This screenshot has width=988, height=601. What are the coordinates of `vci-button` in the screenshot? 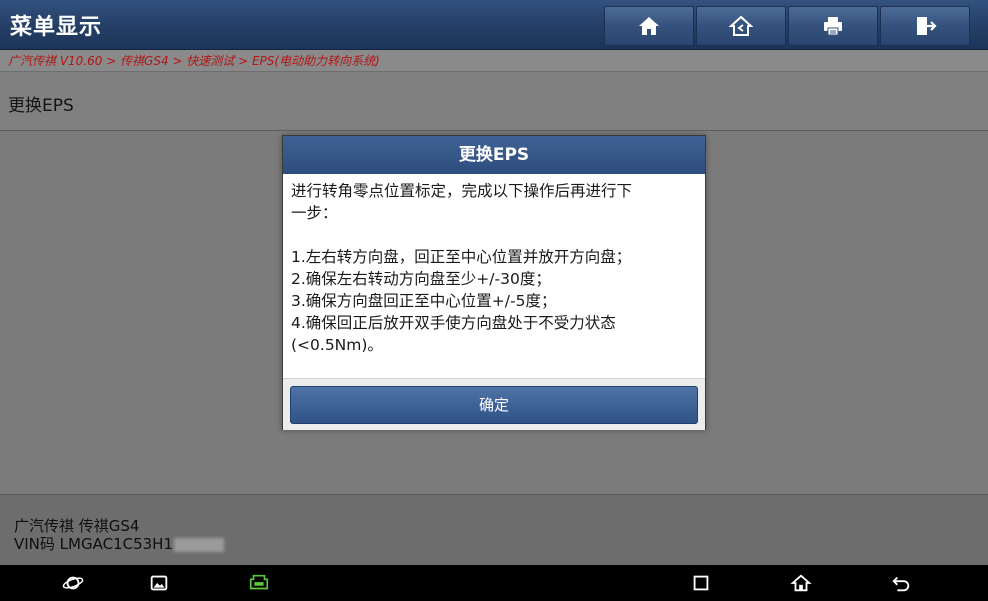 It's located at (259, 583).